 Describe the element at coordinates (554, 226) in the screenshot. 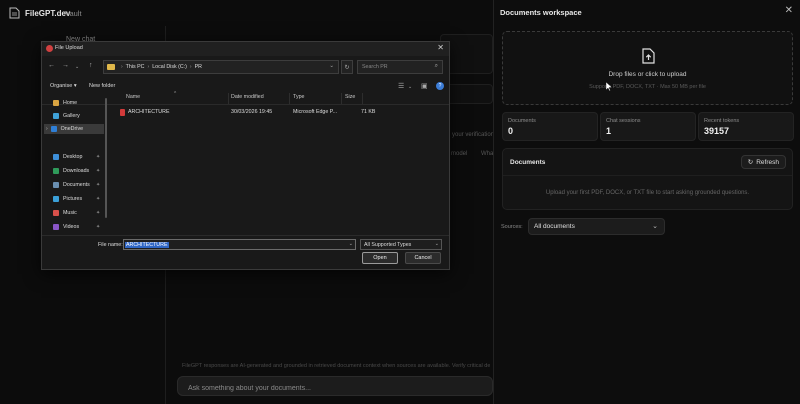

I see `sources-value: All documents` at that location.